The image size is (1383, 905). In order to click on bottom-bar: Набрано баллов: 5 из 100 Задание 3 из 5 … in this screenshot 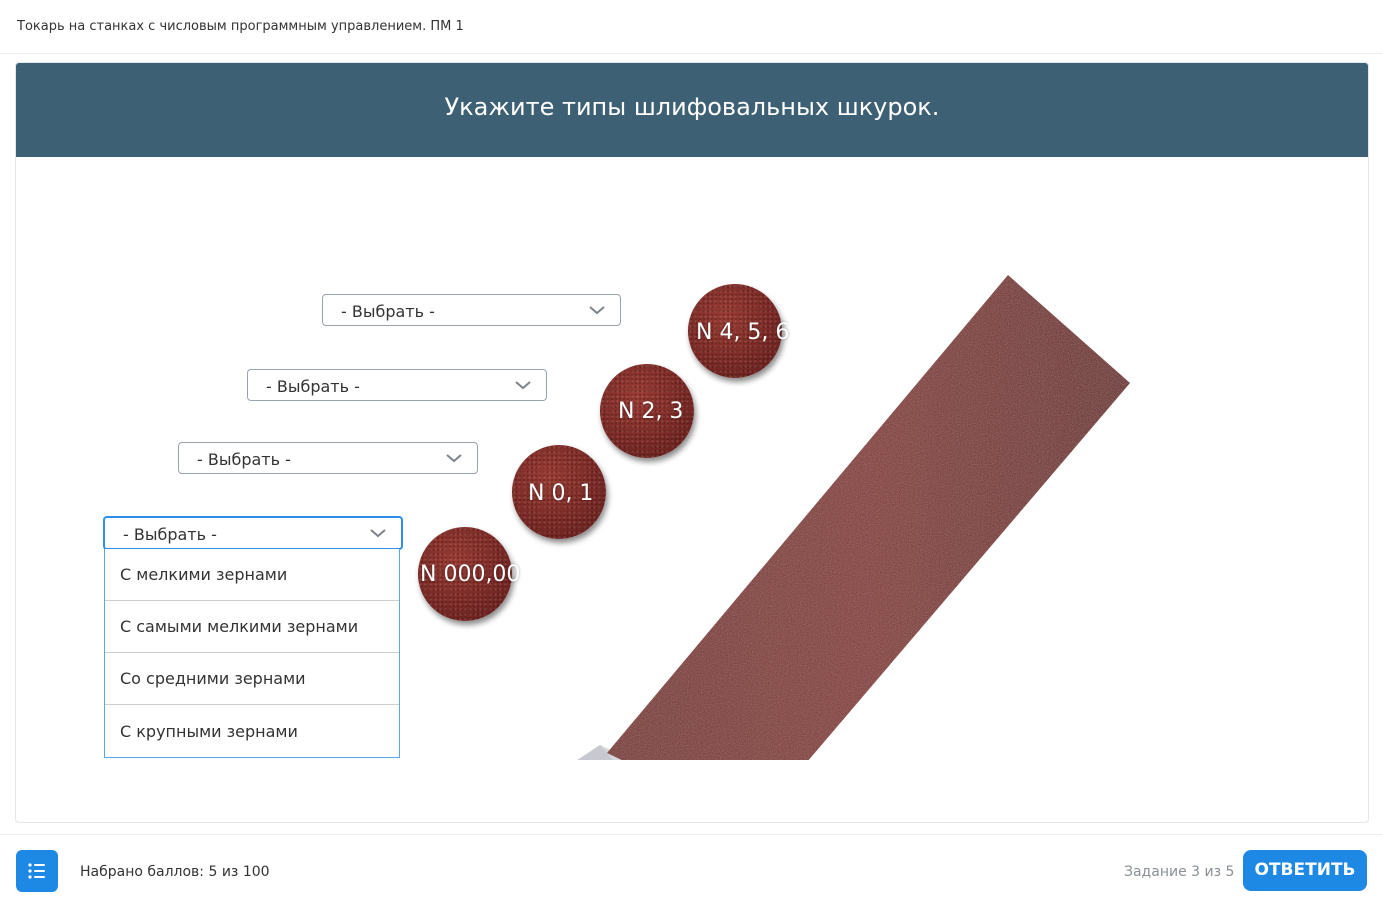, I will do `click(691, 869)`.